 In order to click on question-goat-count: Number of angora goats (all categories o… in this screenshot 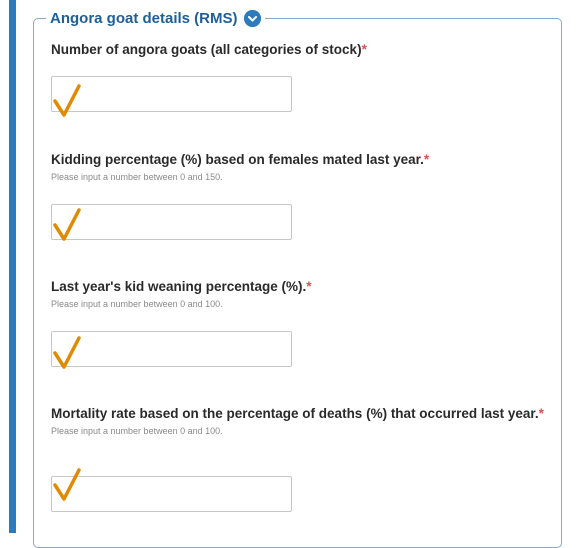, I will do `click(301, 49)`.